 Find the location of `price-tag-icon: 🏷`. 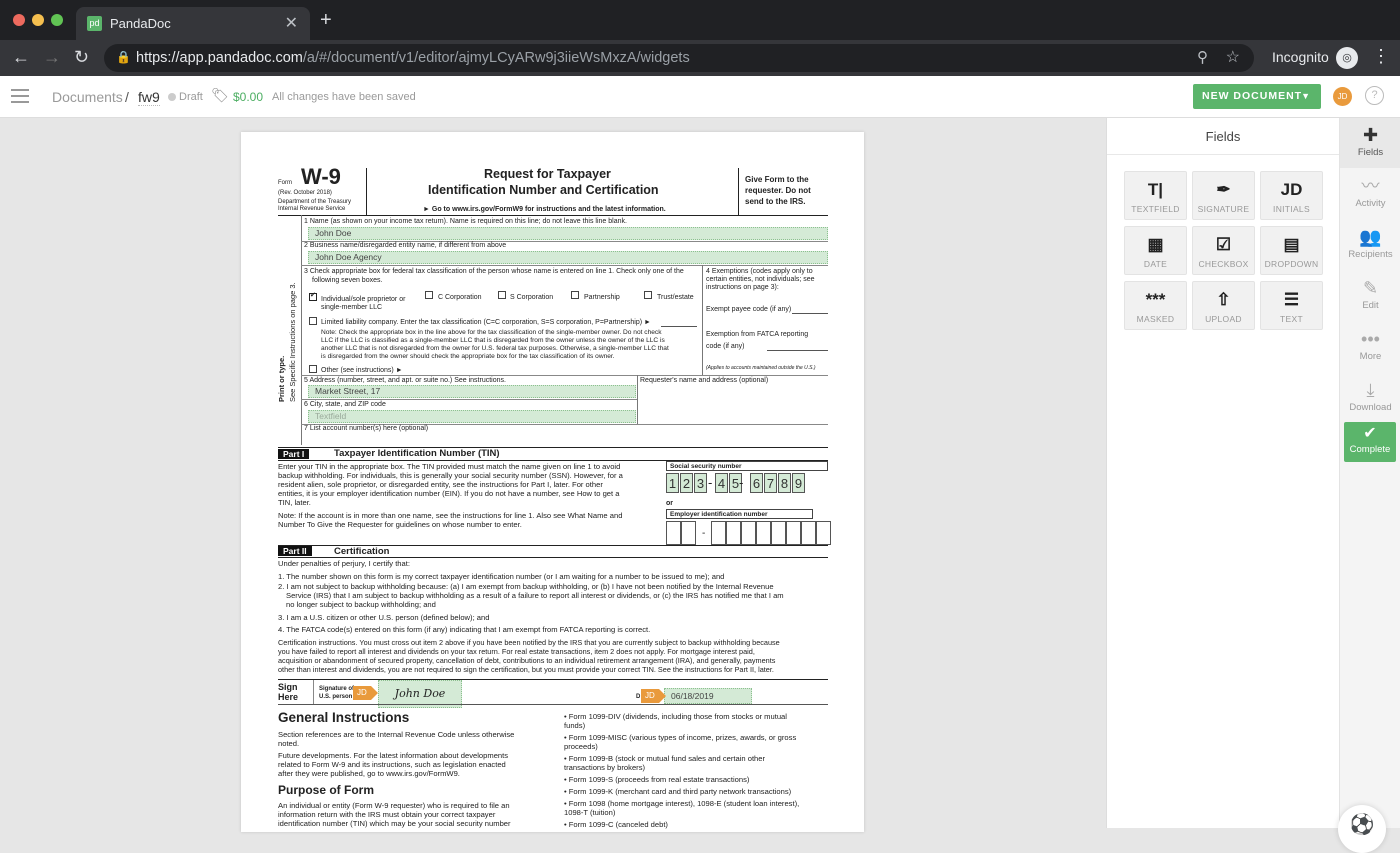

price-tag-icon: 🏷 is located at coordinates (220, 95).